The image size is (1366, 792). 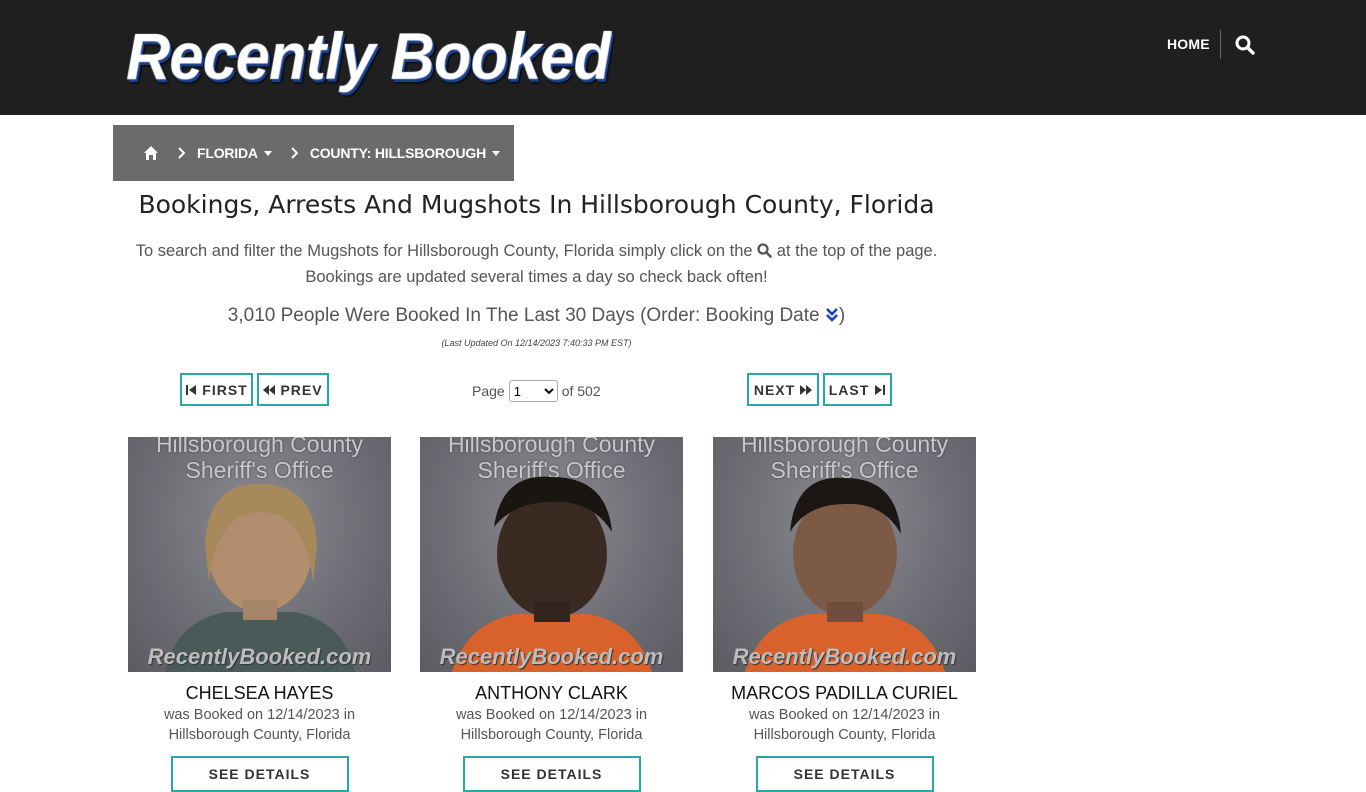 What do you see at coordinates (269, 389) in the screenshot?
I see `backward-icon` at bounding box center [269, 389].